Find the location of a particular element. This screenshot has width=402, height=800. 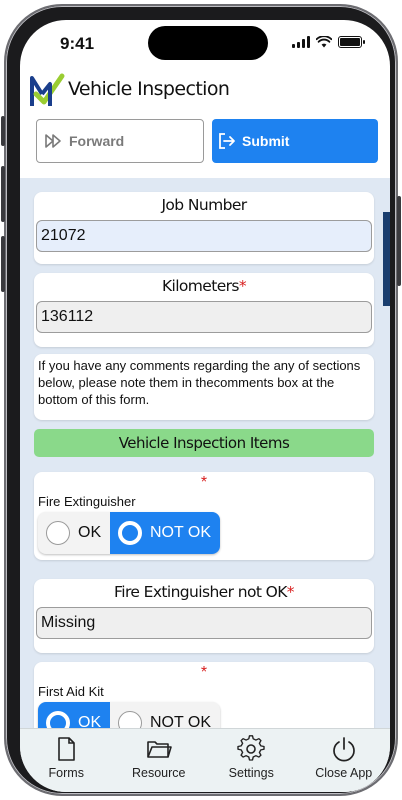

first-aid-kit-not-ok-label: NOT OK is located at coordinates (181, 721).